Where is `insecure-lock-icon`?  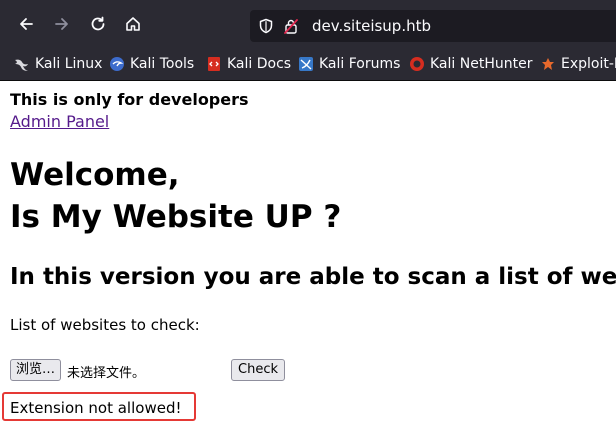
insecure-lock-icon is located at coordinates (291, 28).